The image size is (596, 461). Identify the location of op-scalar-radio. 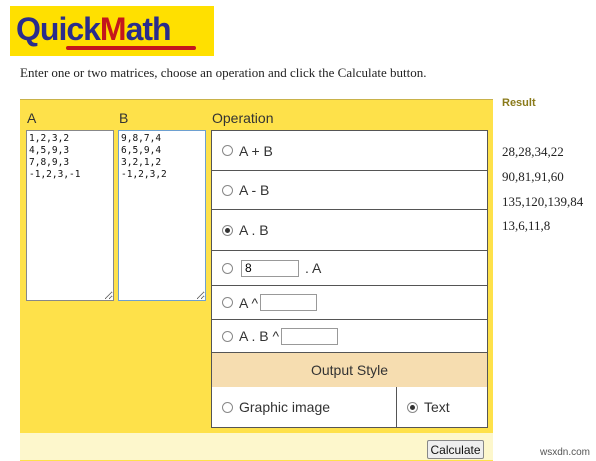
(227, 268).